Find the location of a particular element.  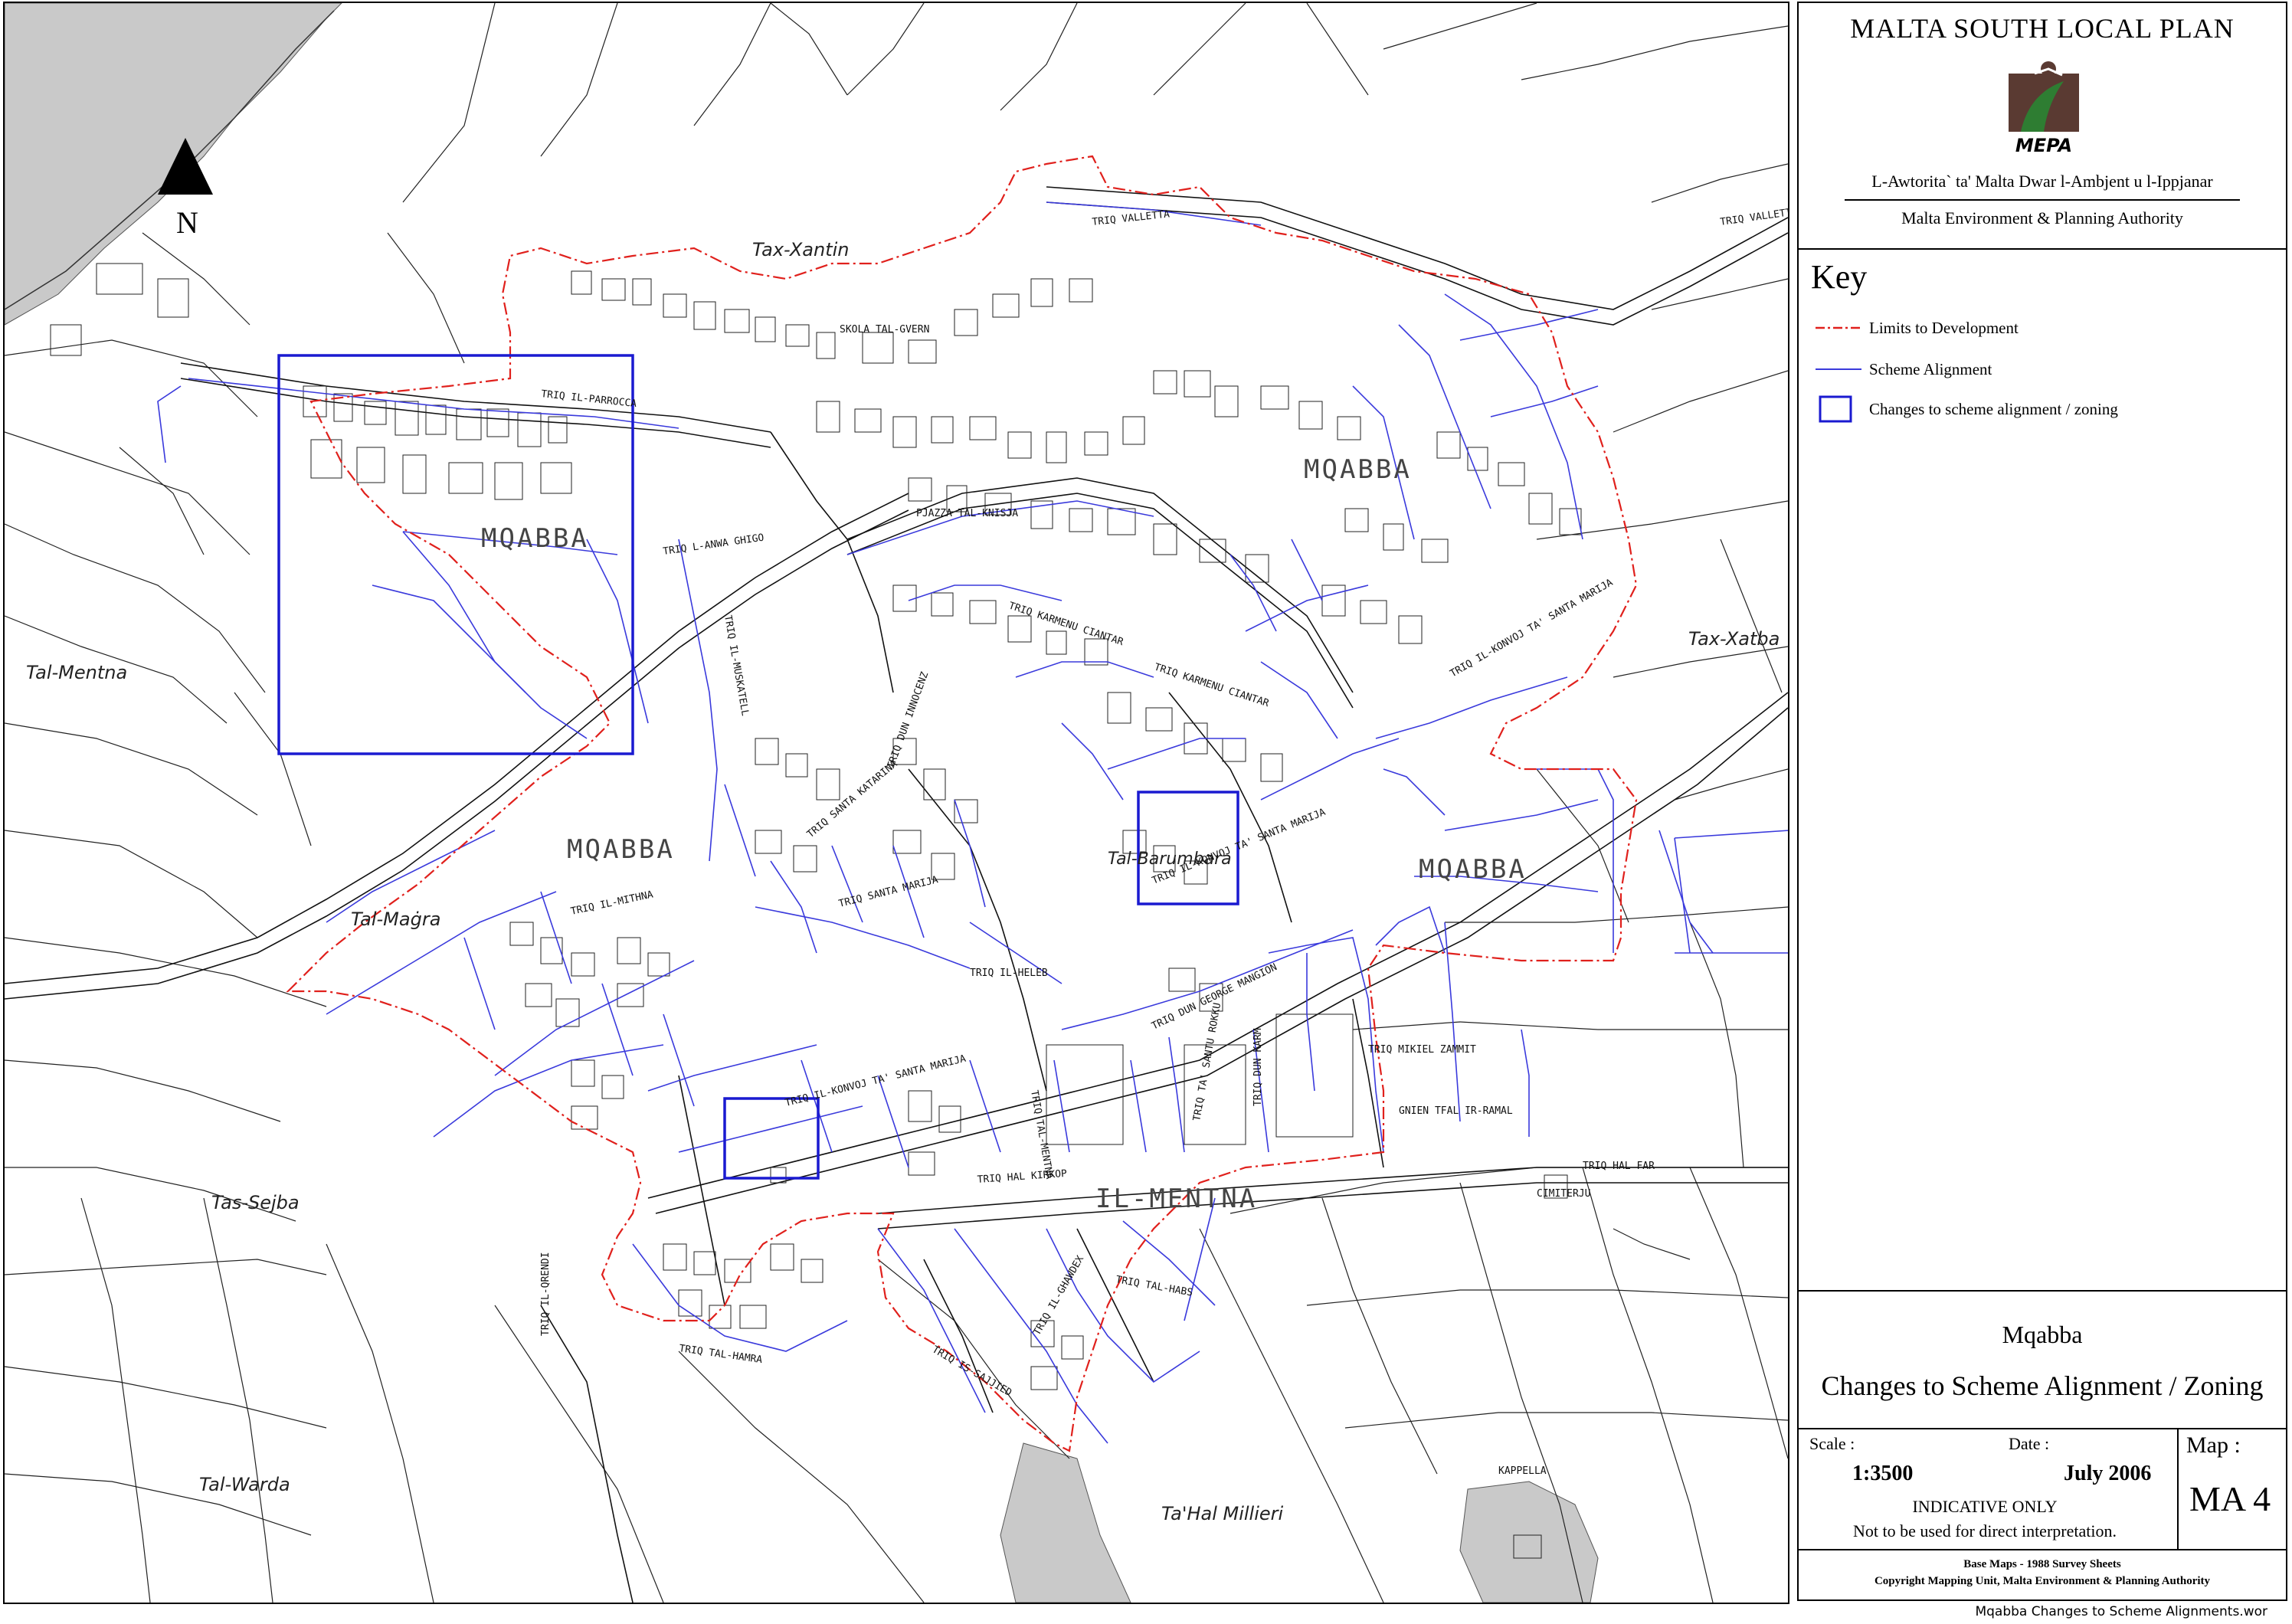

authority-divider is located at coordinates (2042, 200).